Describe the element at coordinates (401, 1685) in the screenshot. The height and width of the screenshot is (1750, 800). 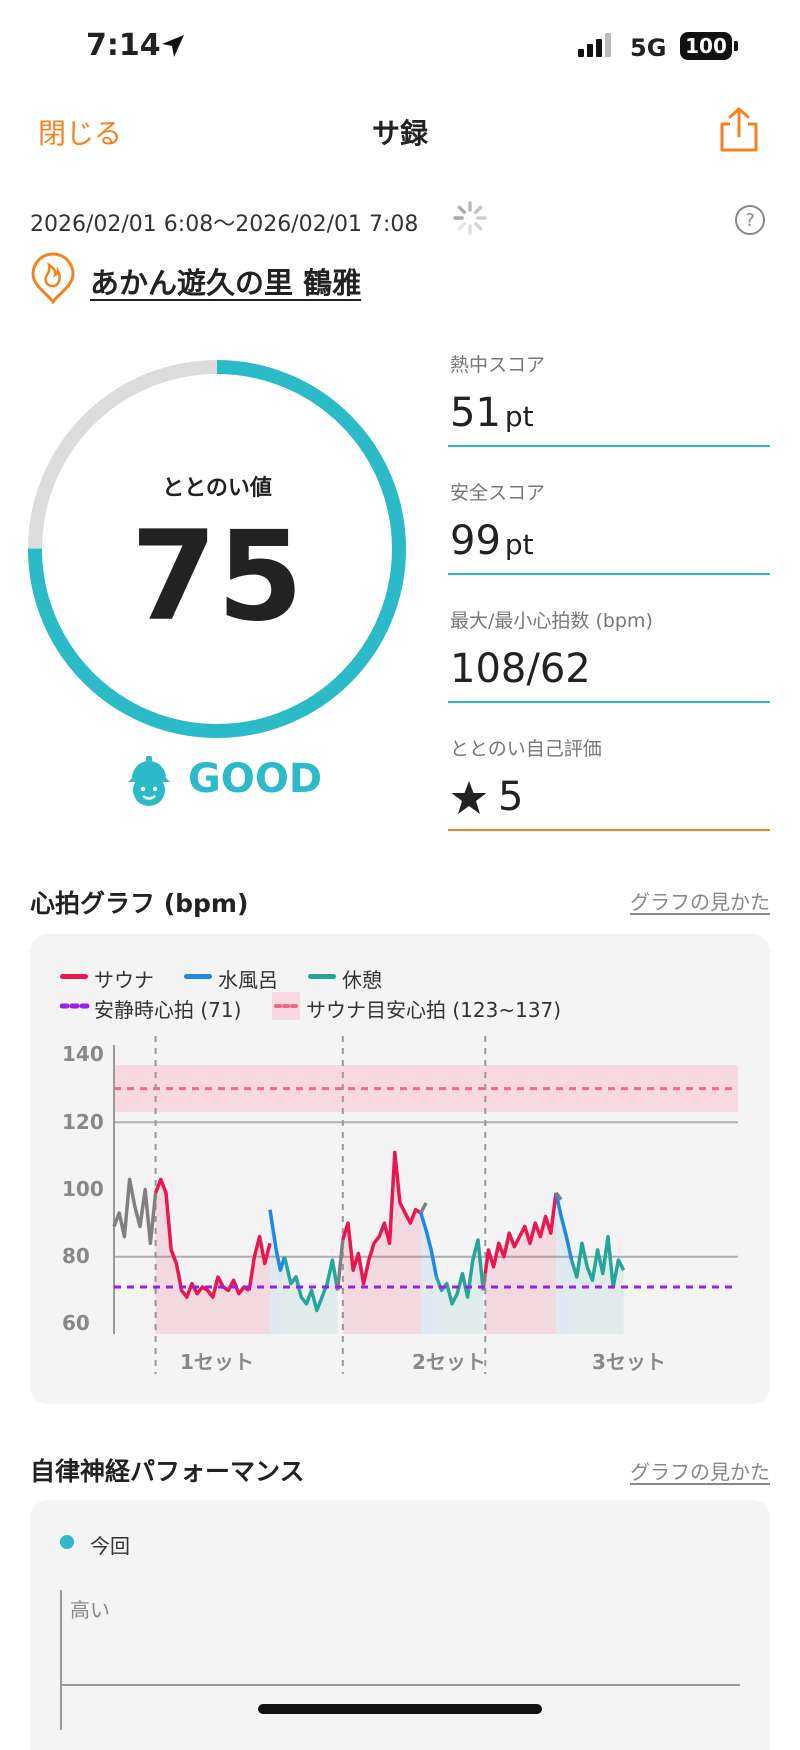
I see `ans-gridline` at that location.